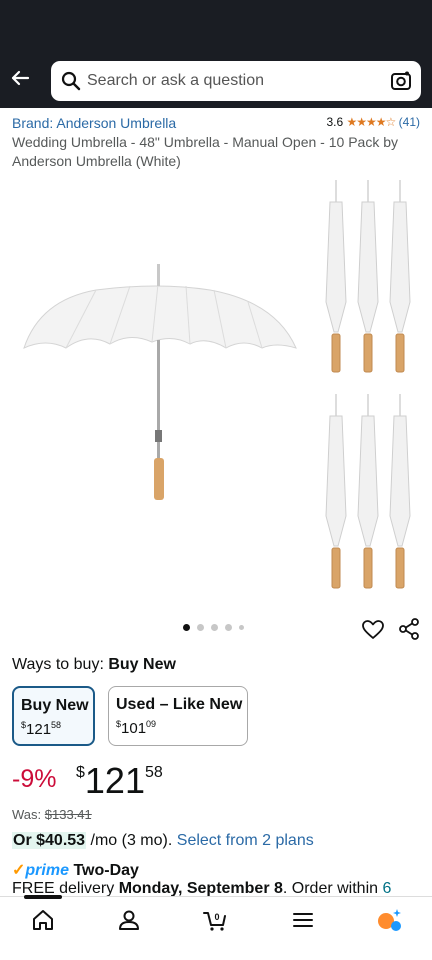  Describe the element at coordinates (401, 81) in the screenshot. I see `camera-search-icon` at that location.